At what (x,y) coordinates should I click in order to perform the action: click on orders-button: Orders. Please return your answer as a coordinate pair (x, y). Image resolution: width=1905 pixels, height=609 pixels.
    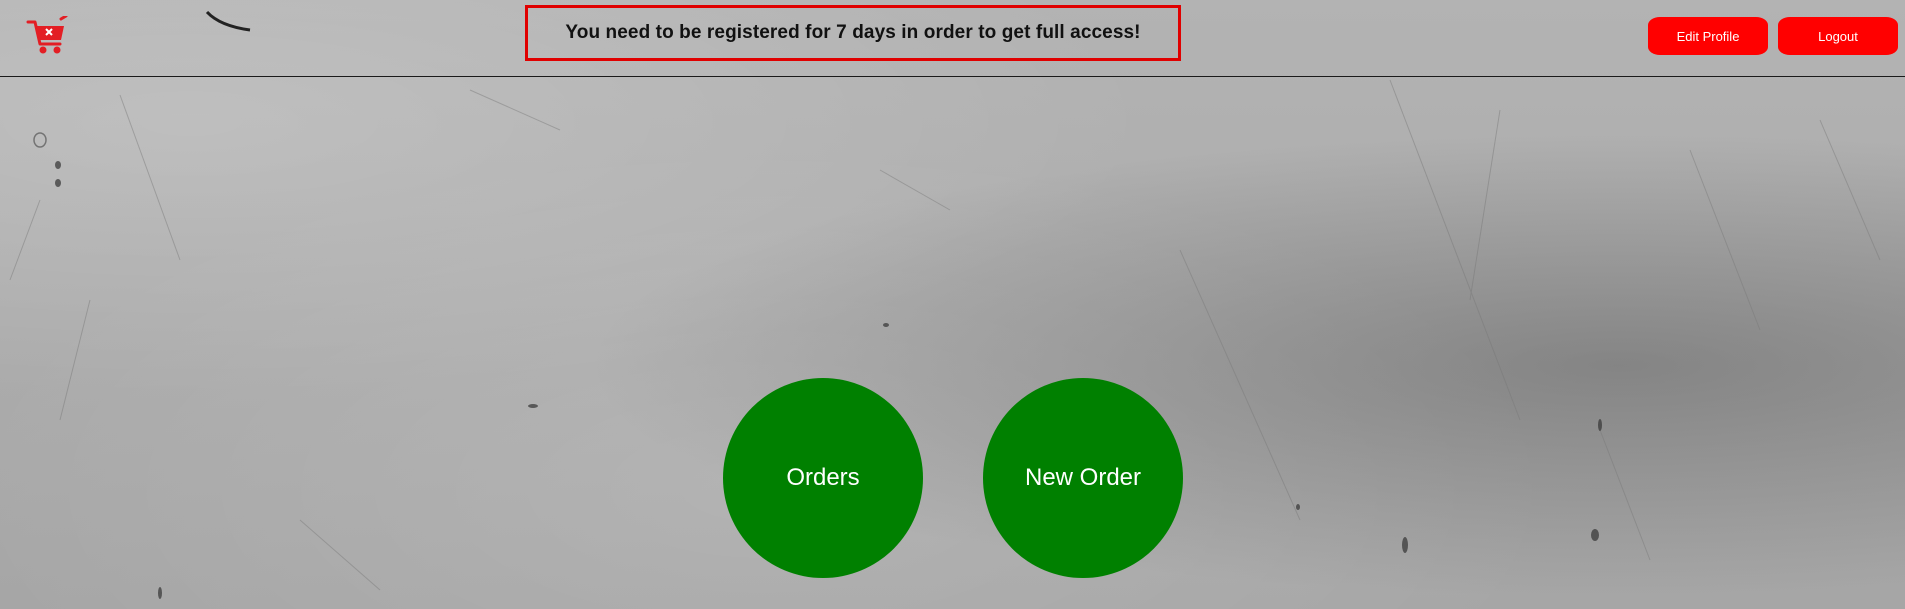
    Looking at the image, I should click on (823, 478).